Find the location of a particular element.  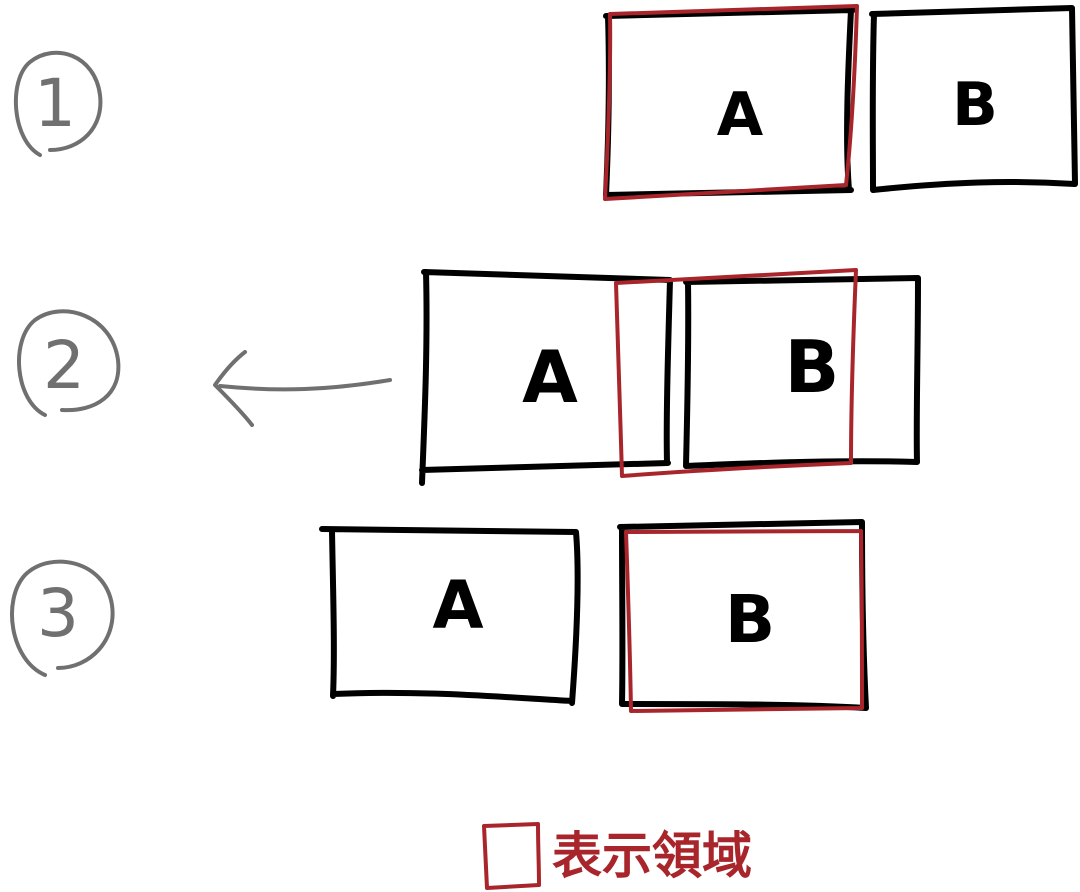

step-1-box-b: B is located at coordinates (973, 99).